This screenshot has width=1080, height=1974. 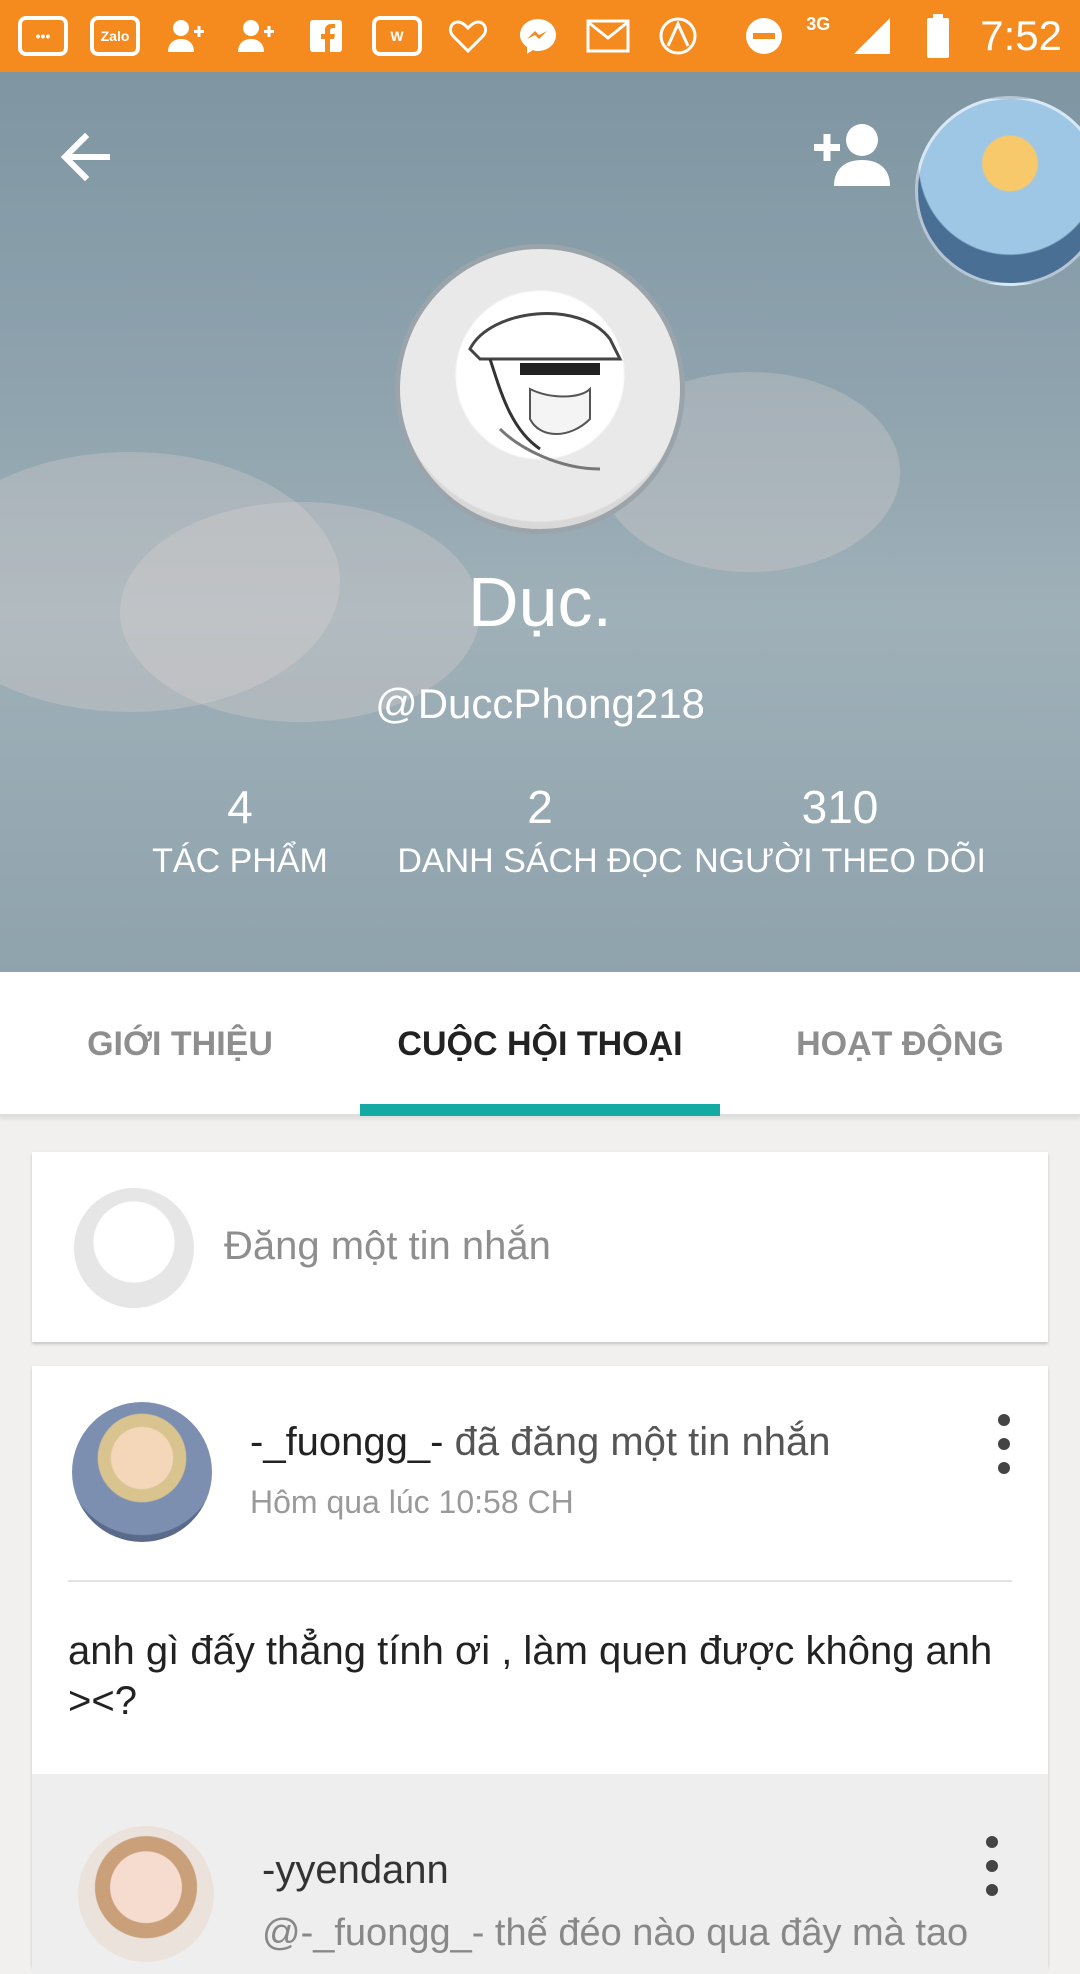 What do you see at coordinates (540, 602) in the screenshot?
I see `display-name: Dục.` at bounding box center [540, 602].